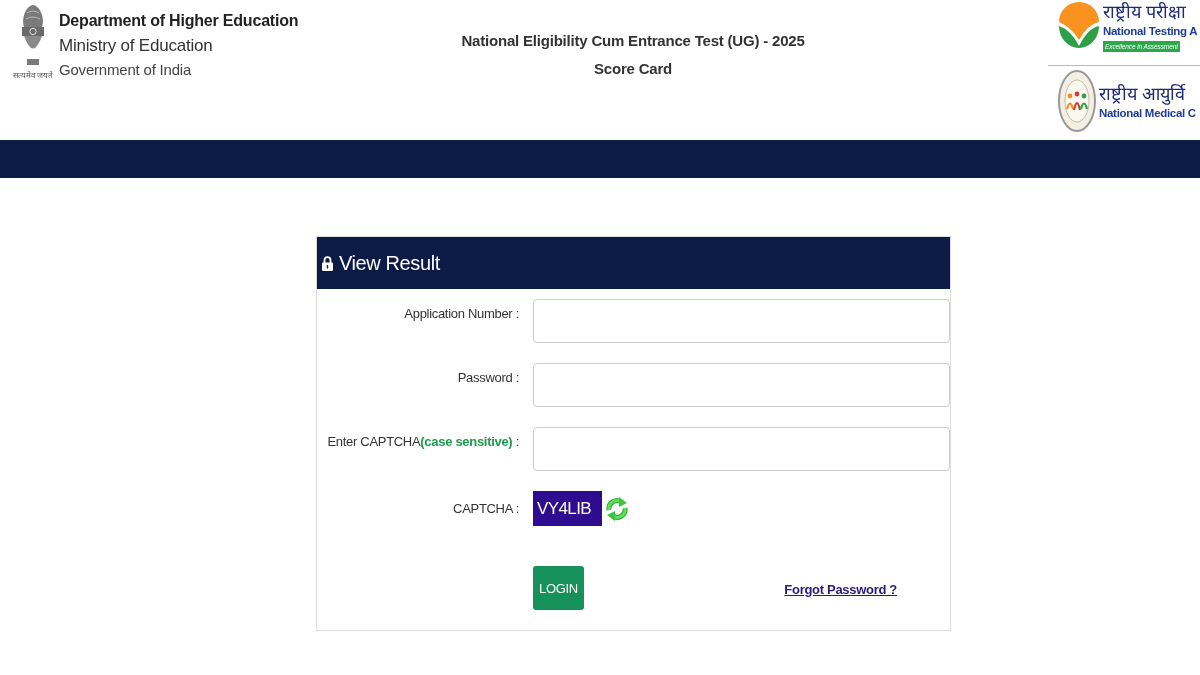  I want to click on logo-hindi-text: राष्ट्रीय आयुर्वि, so click(1142, 94).